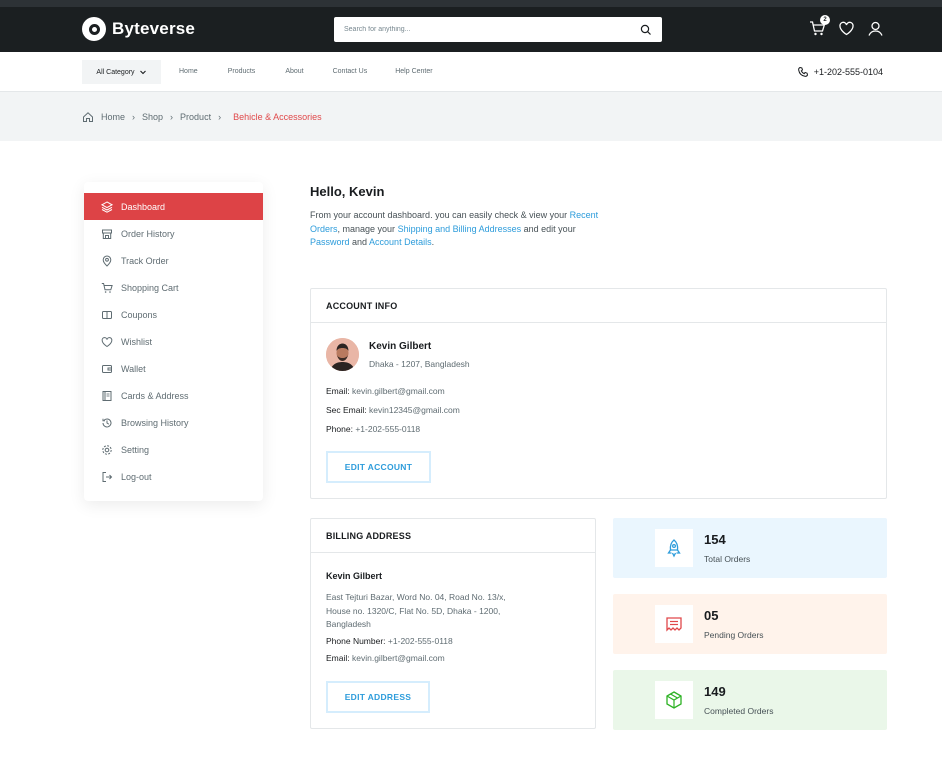 This screenshot has width=942, height=761. What do you see at coordinates (453, 536) in the screenshot?
I see `billing-heading: BILLING ADDRESS` at bounding box center [453, 536].